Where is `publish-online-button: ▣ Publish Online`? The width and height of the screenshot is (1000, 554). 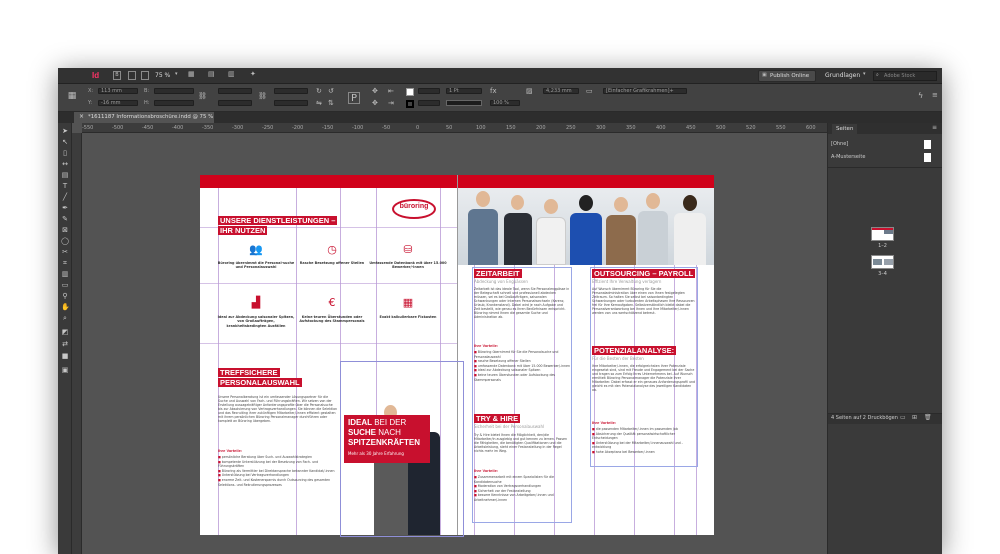 publish-online-button: ▣ Publish Online is located at coordinates (787, 76).